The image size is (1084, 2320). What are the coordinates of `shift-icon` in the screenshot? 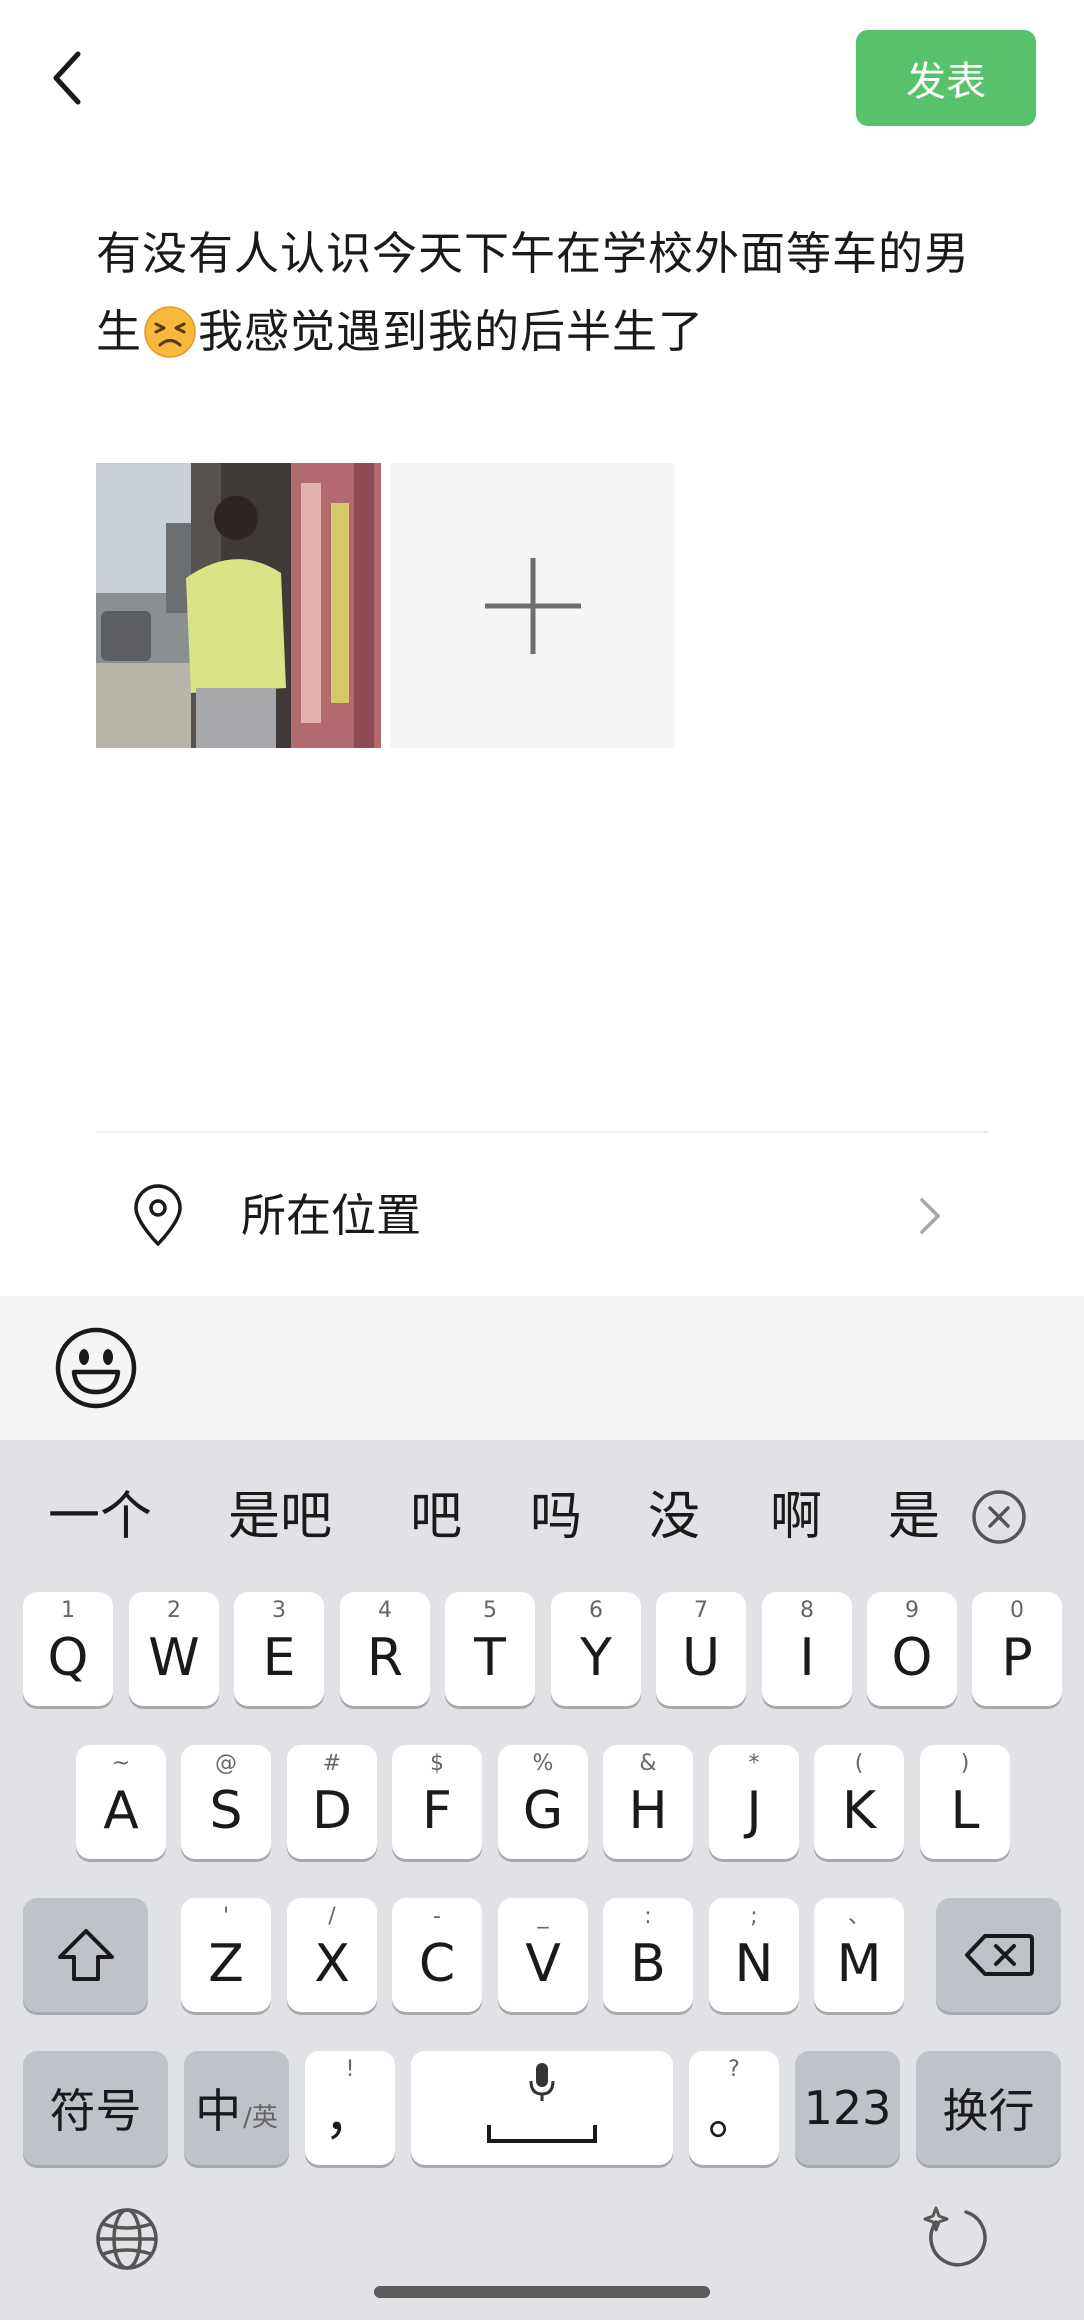 It's located at (85, 1955).